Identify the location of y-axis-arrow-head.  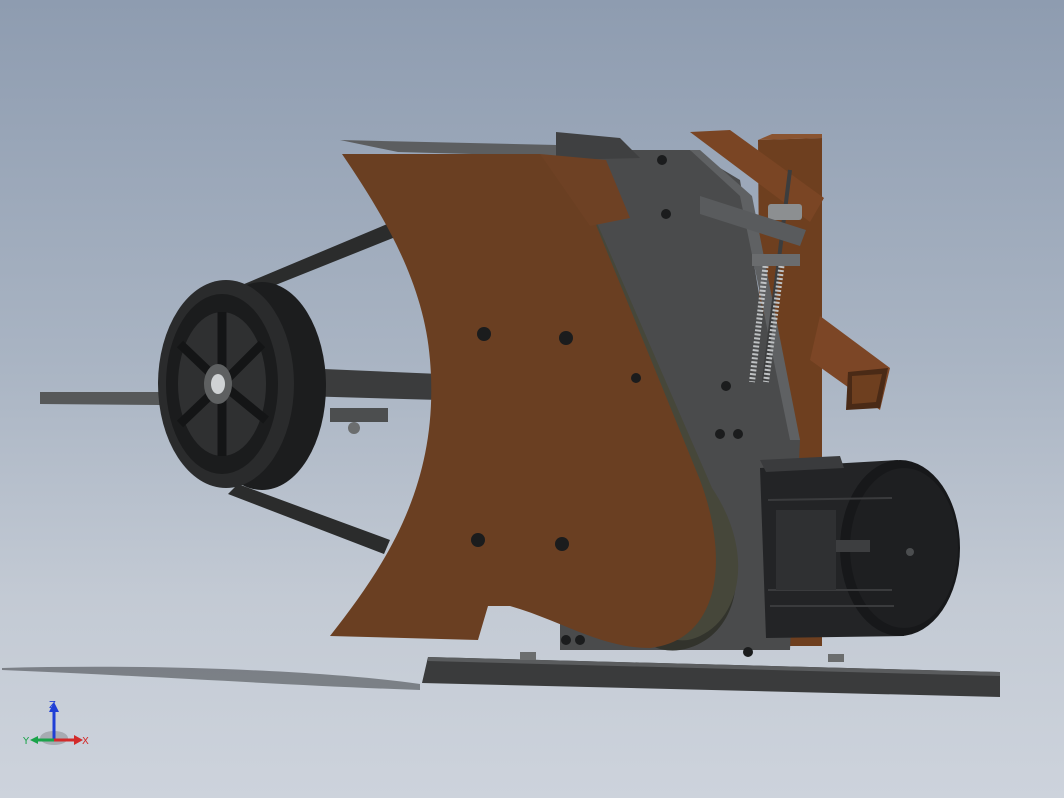
(34, 740).